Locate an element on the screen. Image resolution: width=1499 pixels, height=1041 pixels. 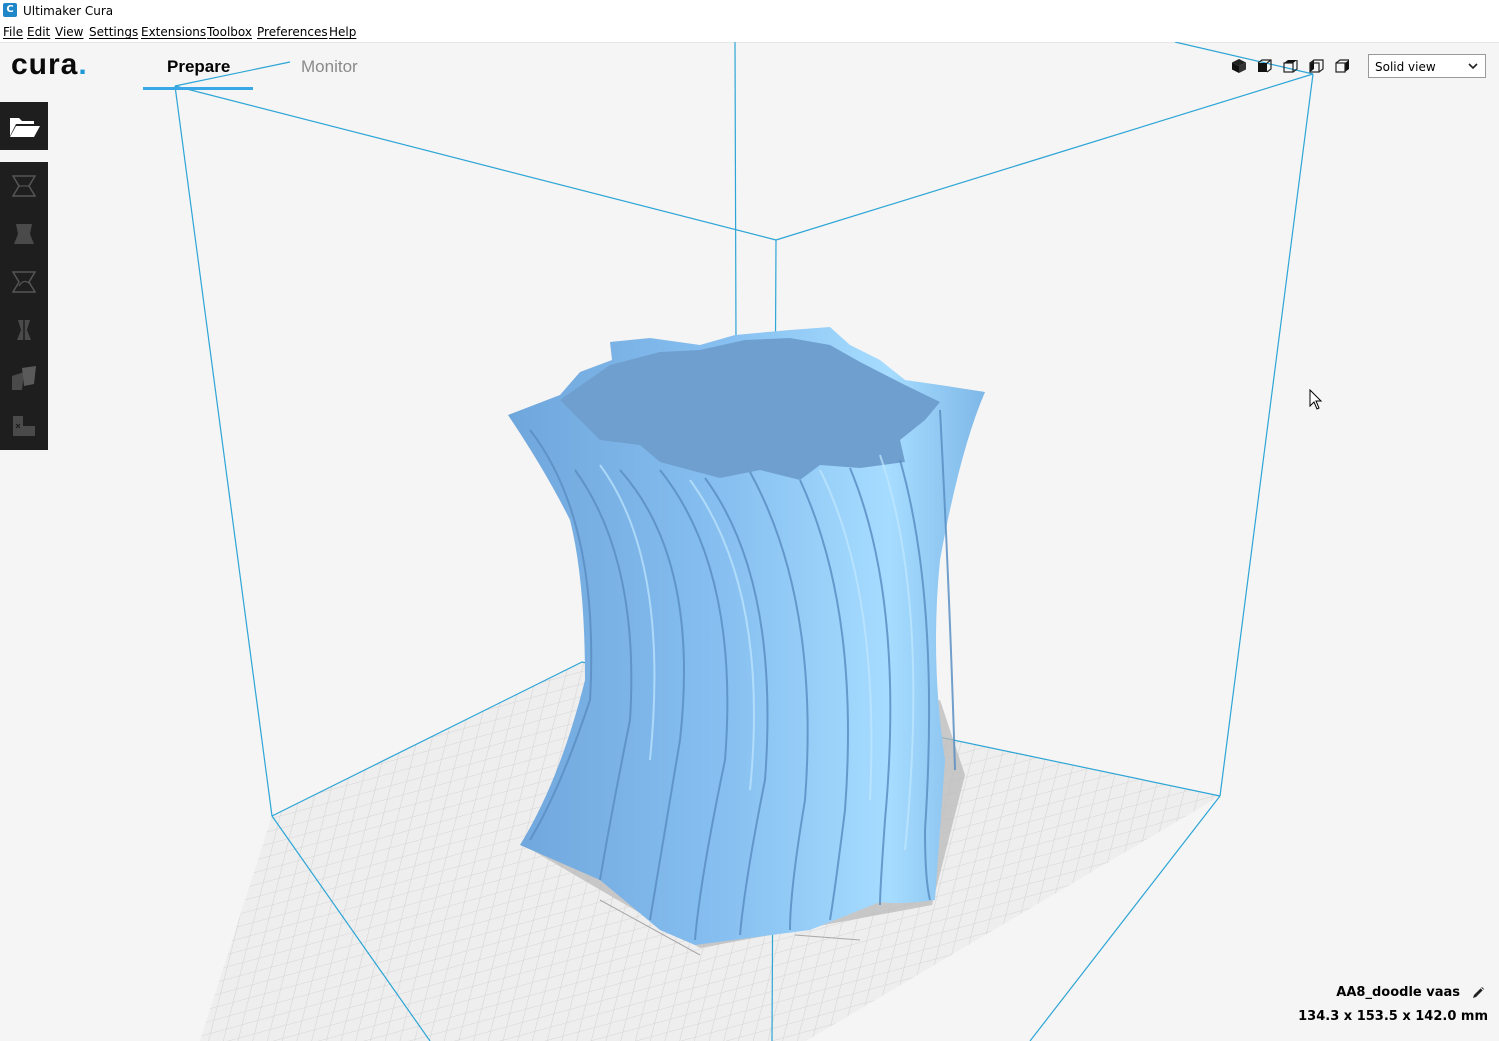
object-dimensions: 134.3 x 153.5 x 142.0 mm is located at coordinates (1393, 1016).